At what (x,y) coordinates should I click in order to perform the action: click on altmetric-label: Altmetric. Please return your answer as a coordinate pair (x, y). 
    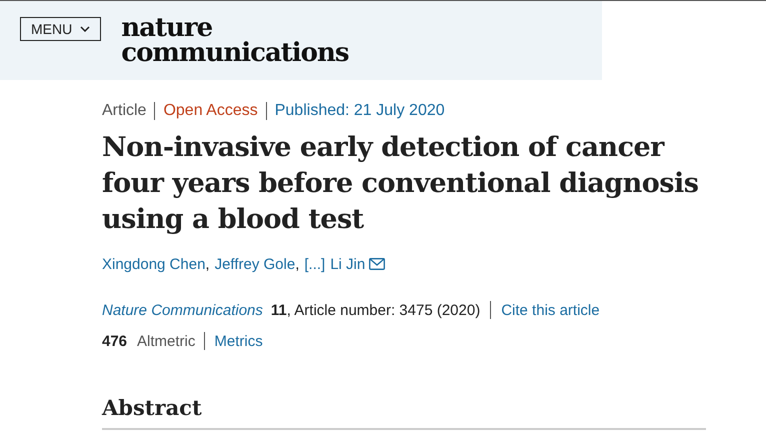
    Looking at the image, I should click on (166, 341).